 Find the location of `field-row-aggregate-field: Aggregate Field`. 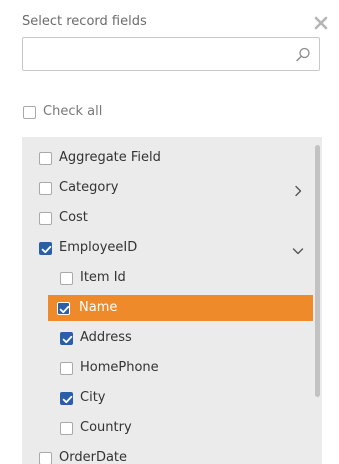

field-row-aggregate-field: Aggregate Field is located at coordinates (167, 158).